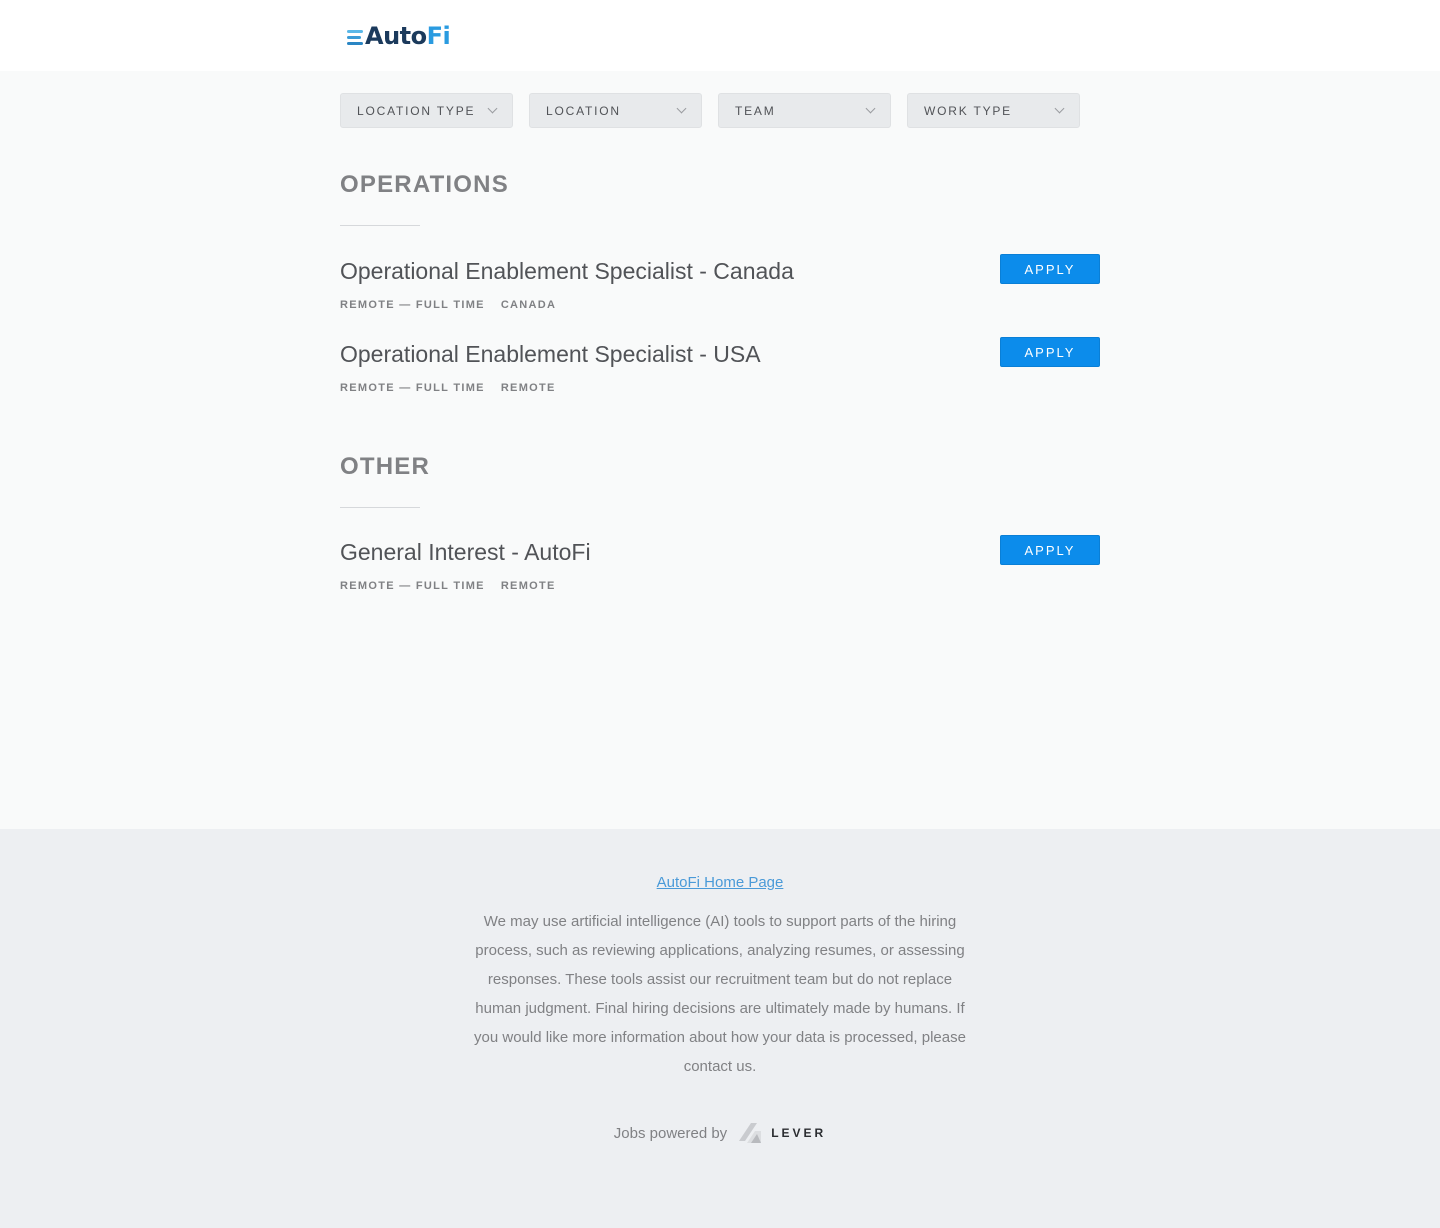 This screenshot has height=1228, width=1440. I want to click on lever-logo-icon, so click(750, 1133).